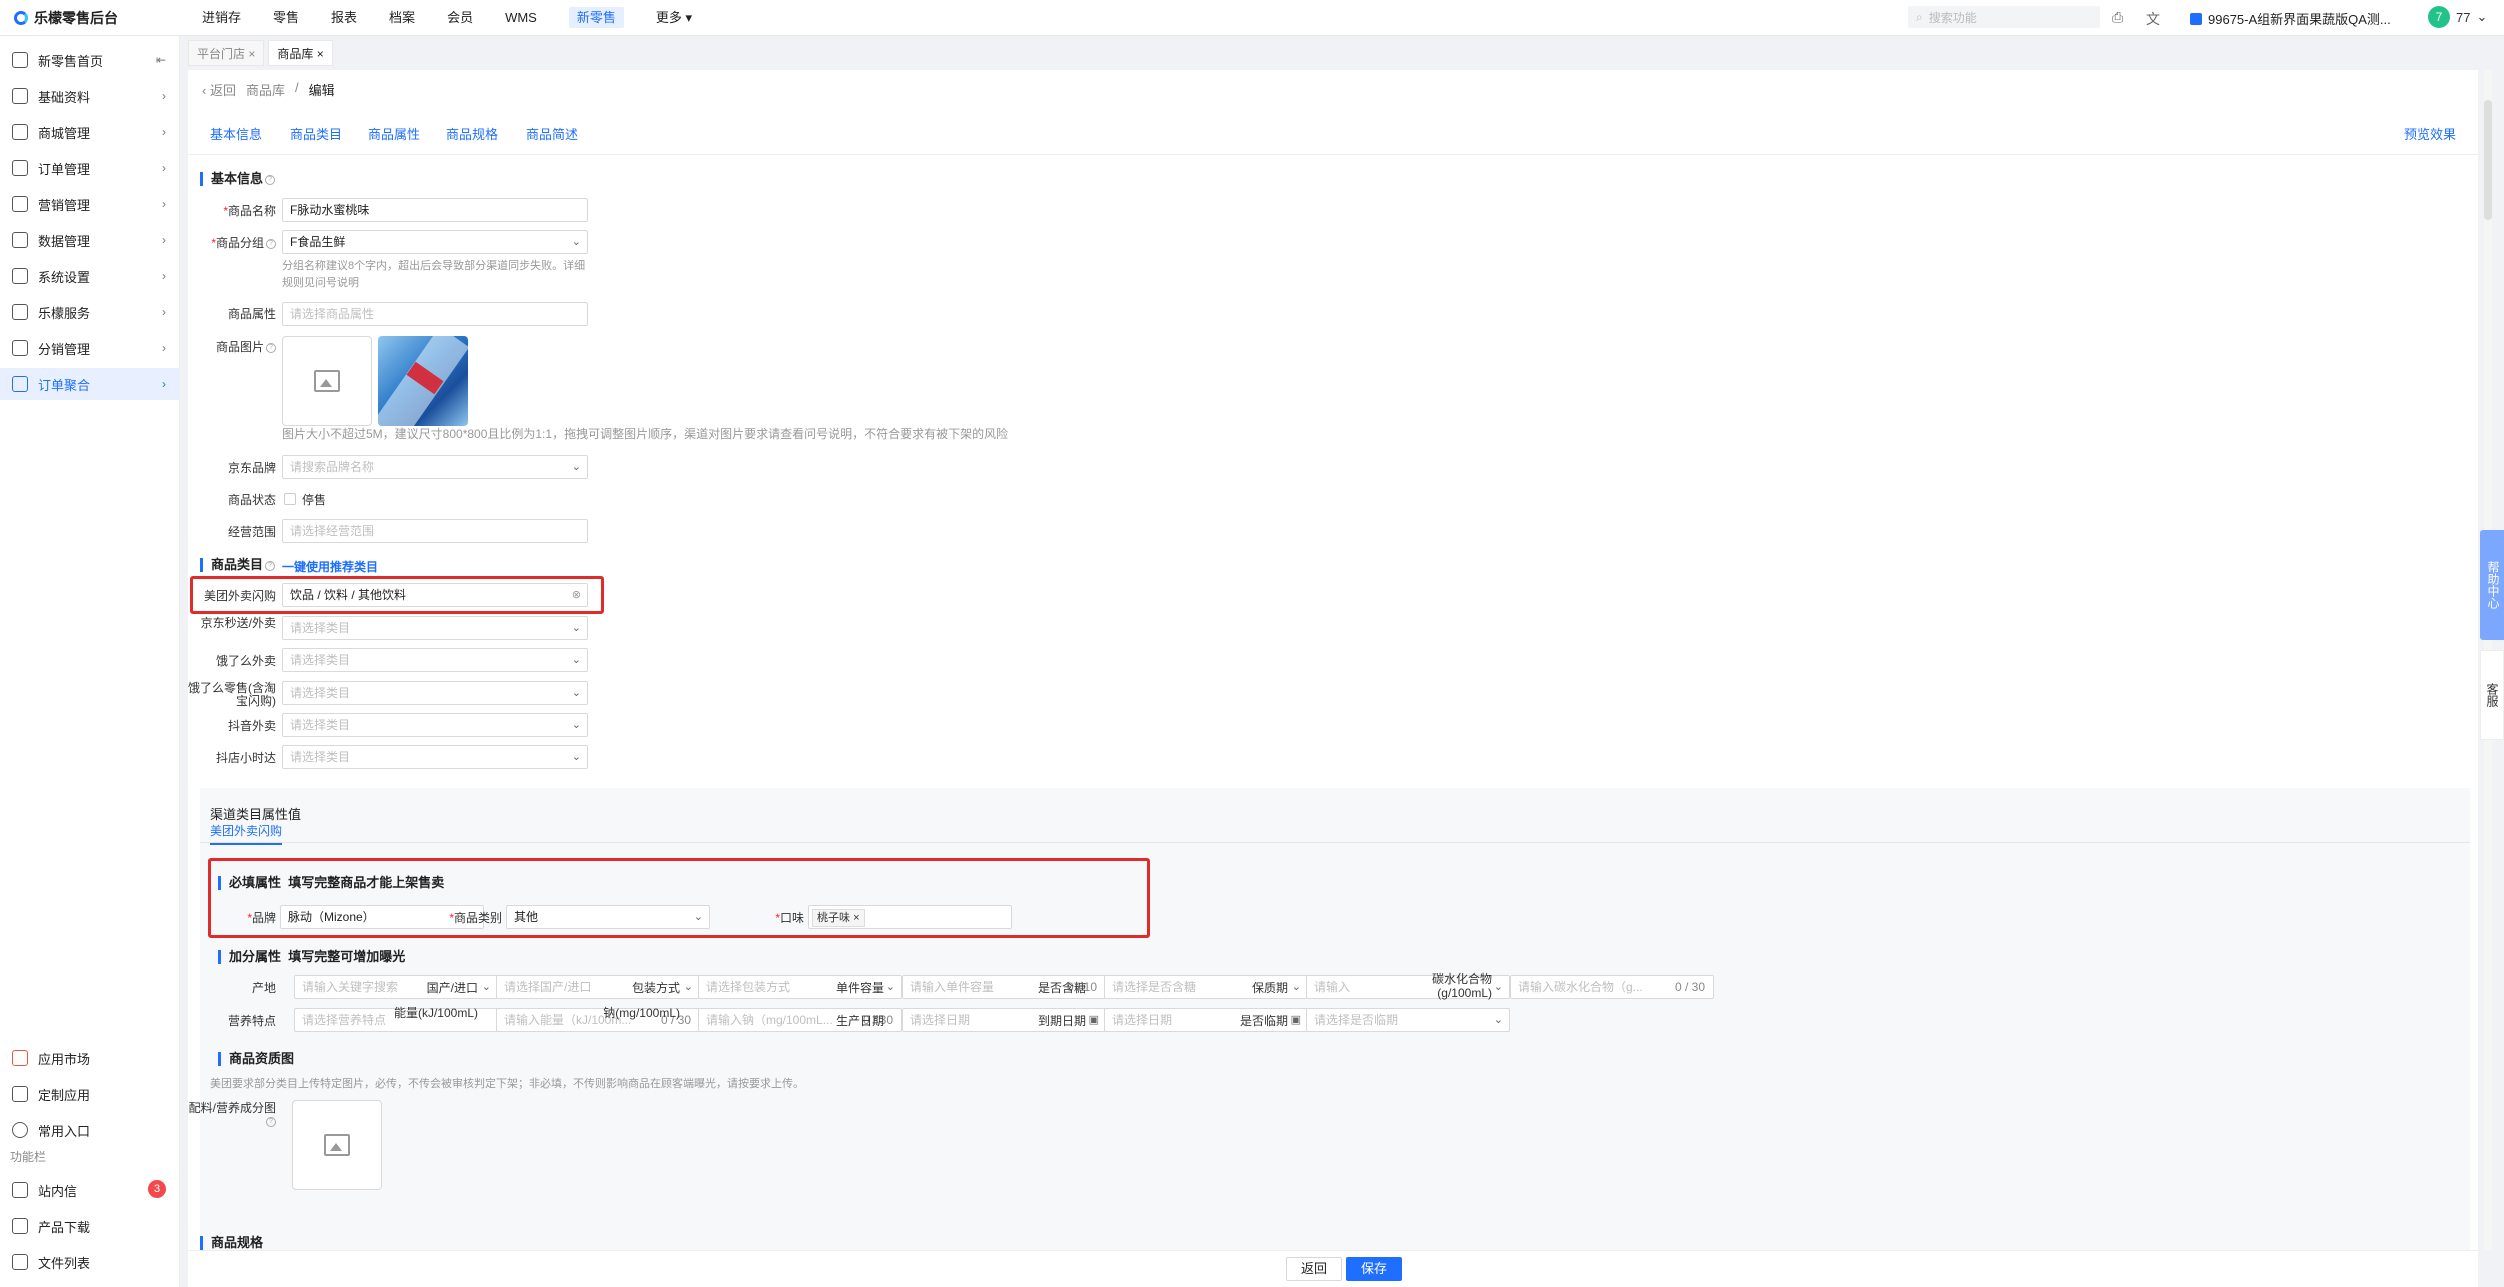 The image size is (2504, 1287). Describe the element at coordinates (90, 1094) in the screenshot. I see `sidebar-item-custom-app: 定制应用` at that location.